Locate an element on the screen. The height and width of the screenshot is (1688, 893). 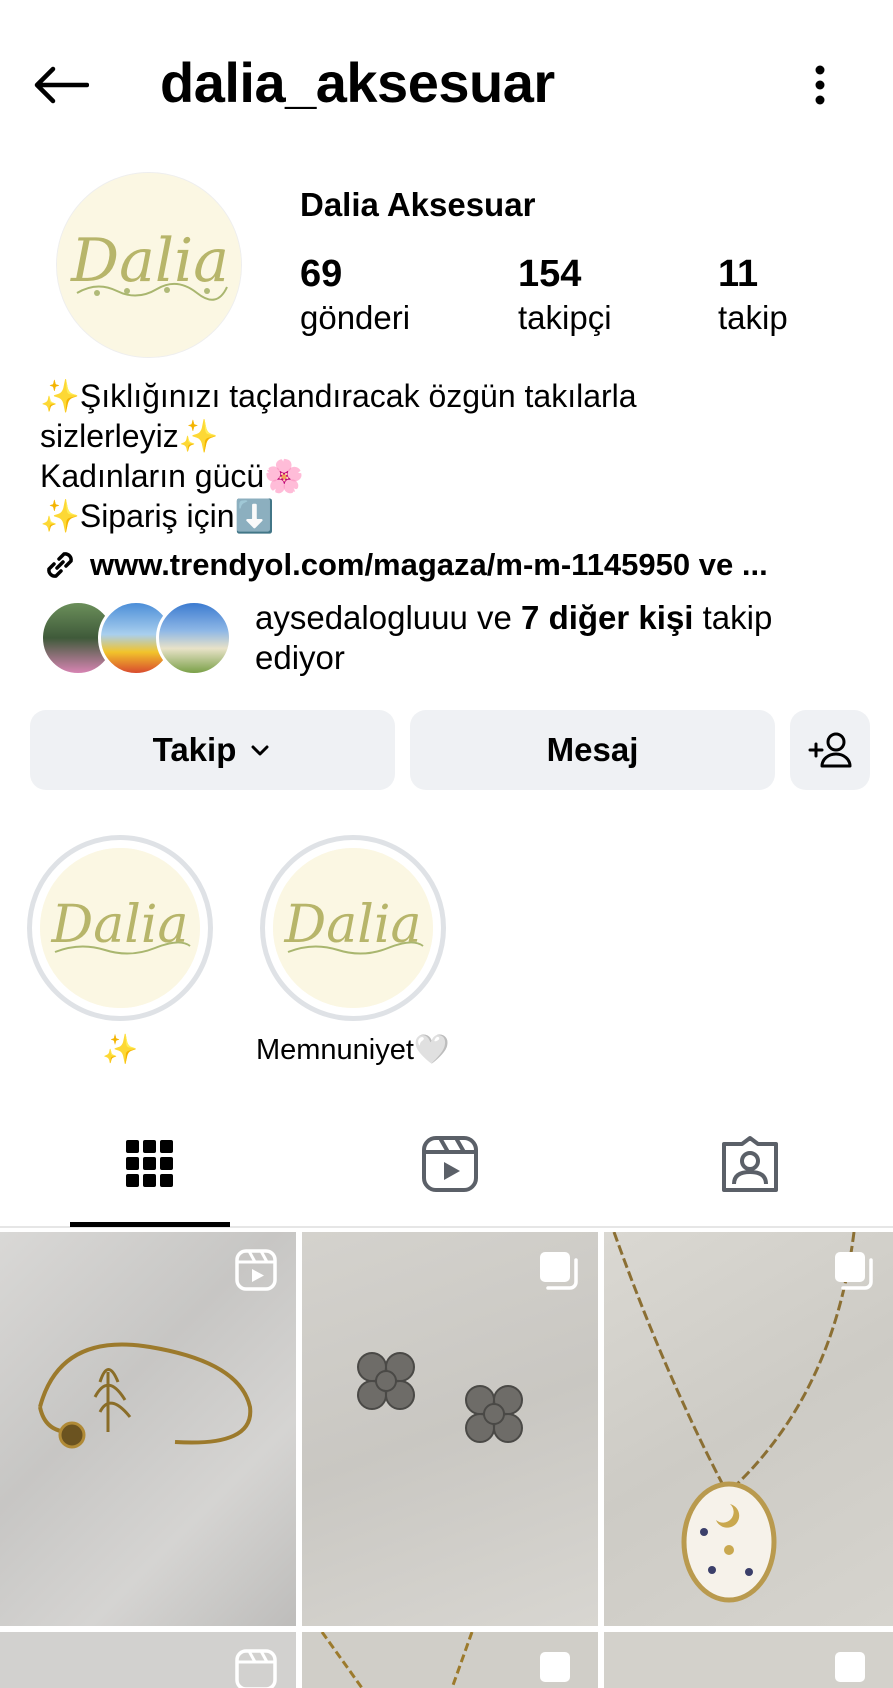
grid-icon is located at coordinates (149, 1163).